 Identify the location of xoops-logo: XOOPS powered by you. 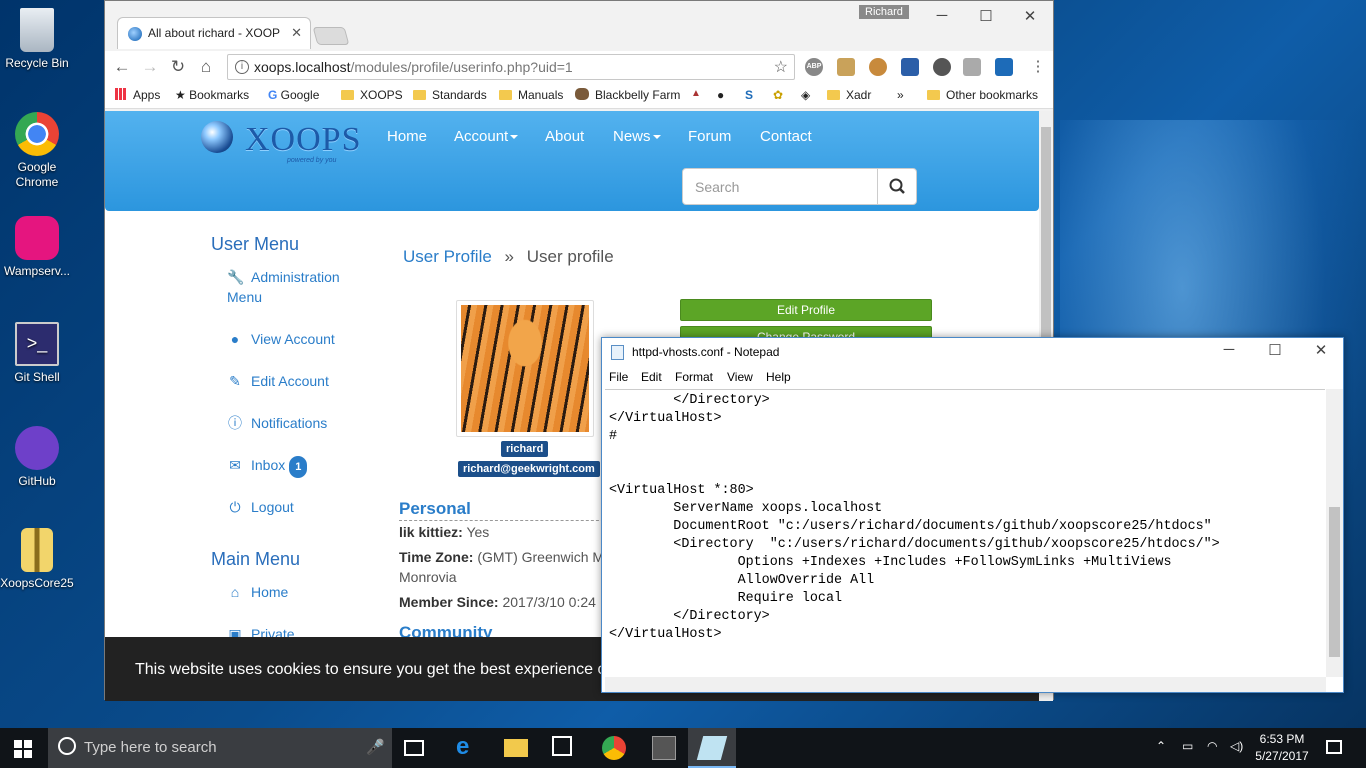
(281, 142).